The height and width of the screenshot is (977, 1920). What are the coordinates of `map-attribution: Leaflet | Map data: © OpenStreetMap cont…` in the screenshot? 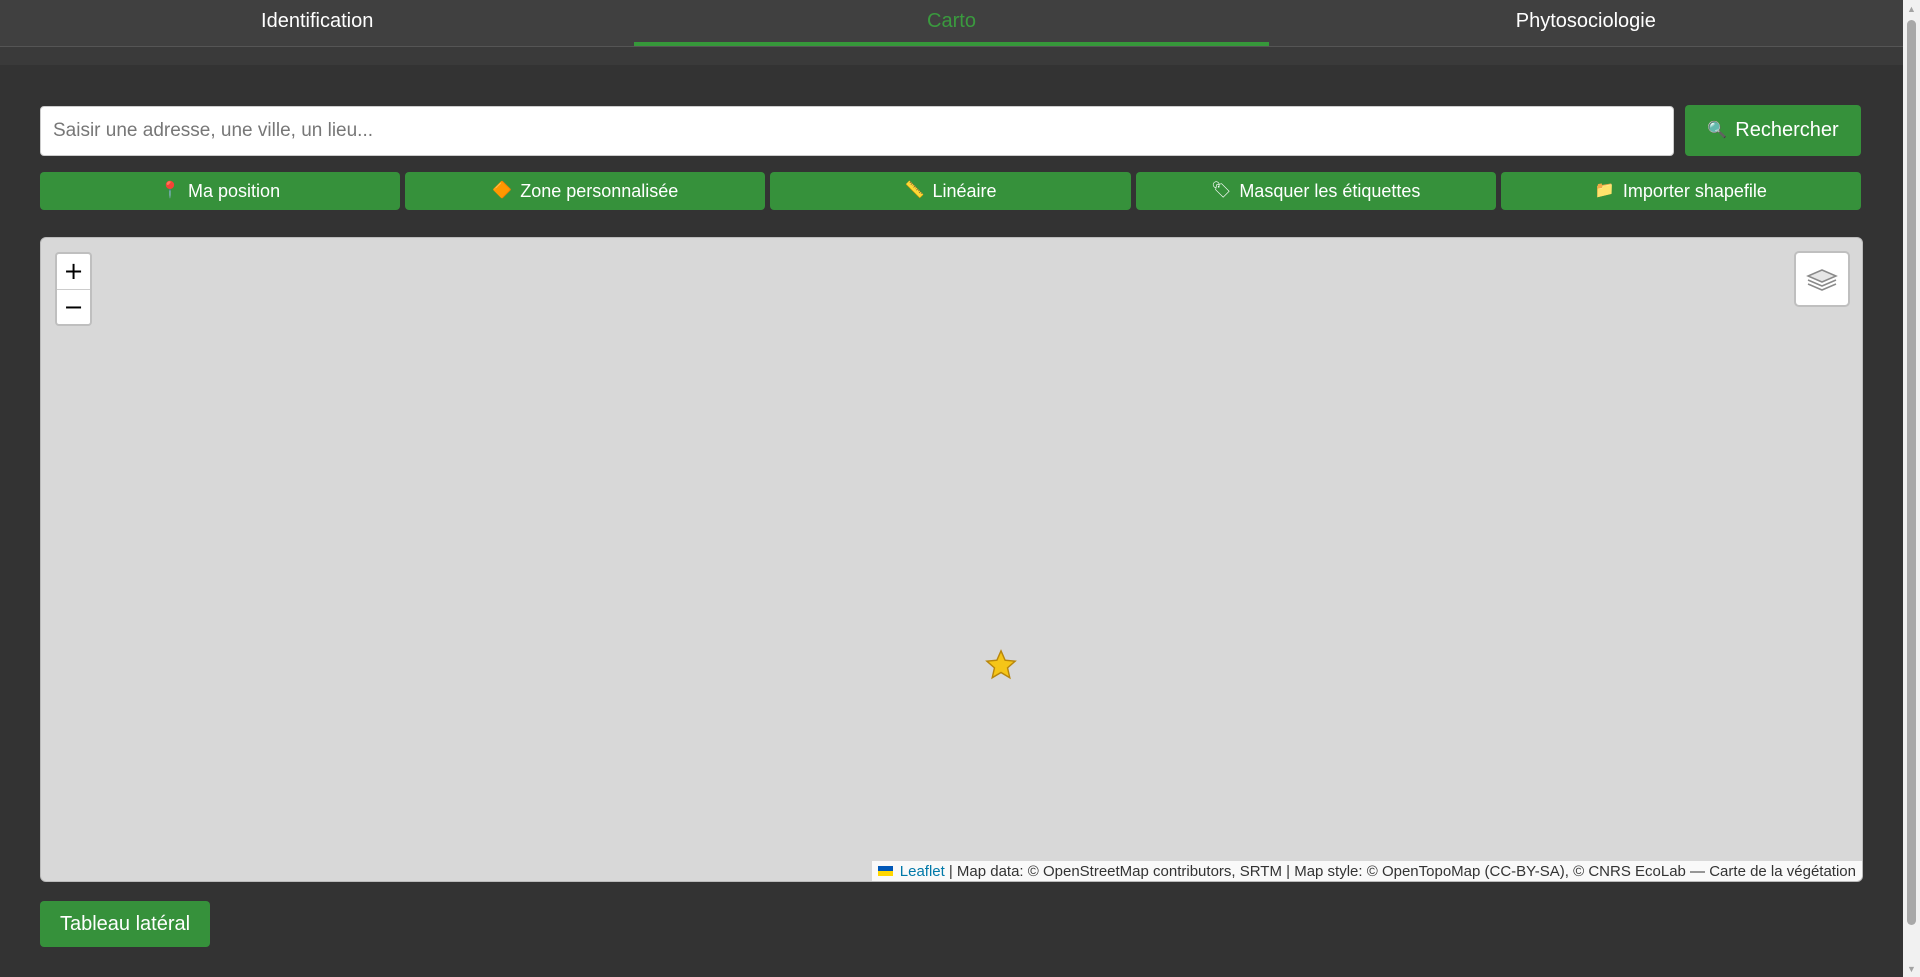 It's located at (1366, 871).